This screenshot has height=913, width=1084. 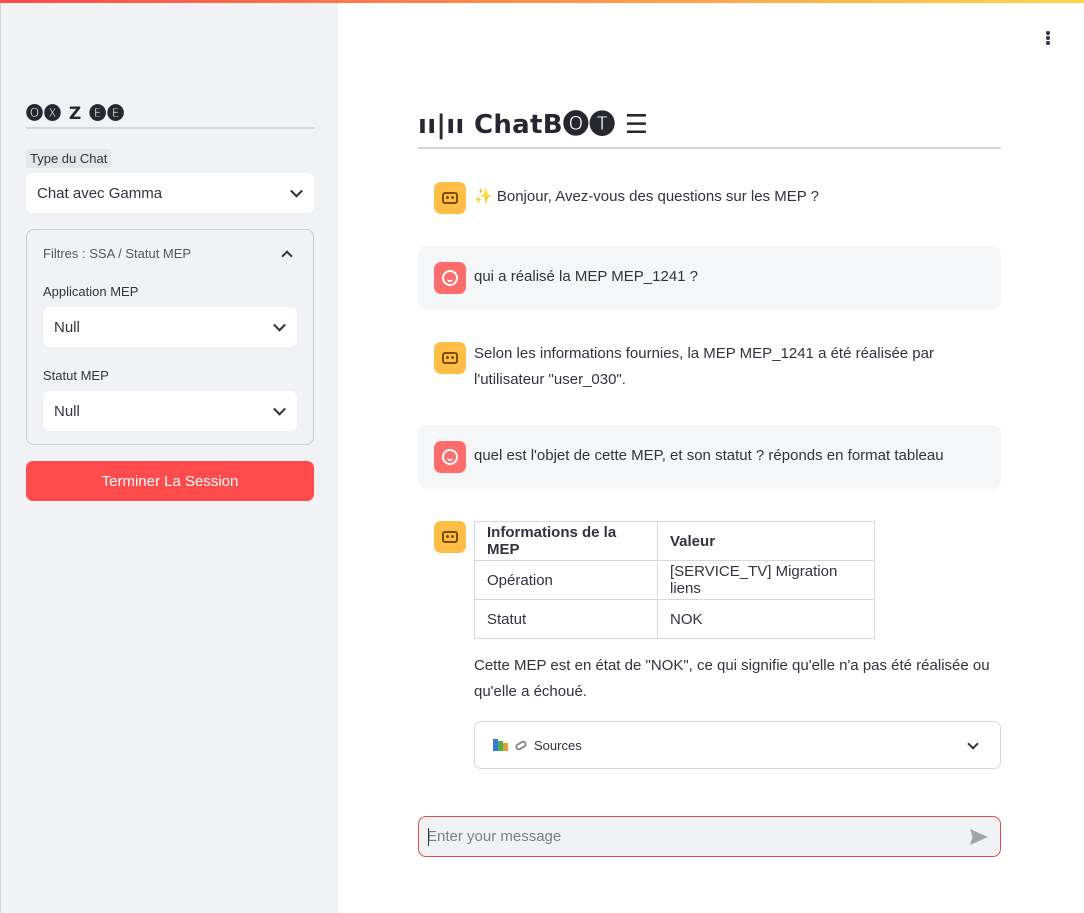 I want to click on filters-title: Filtres : SSA / Statut MEP, so click(x=117, y=253).